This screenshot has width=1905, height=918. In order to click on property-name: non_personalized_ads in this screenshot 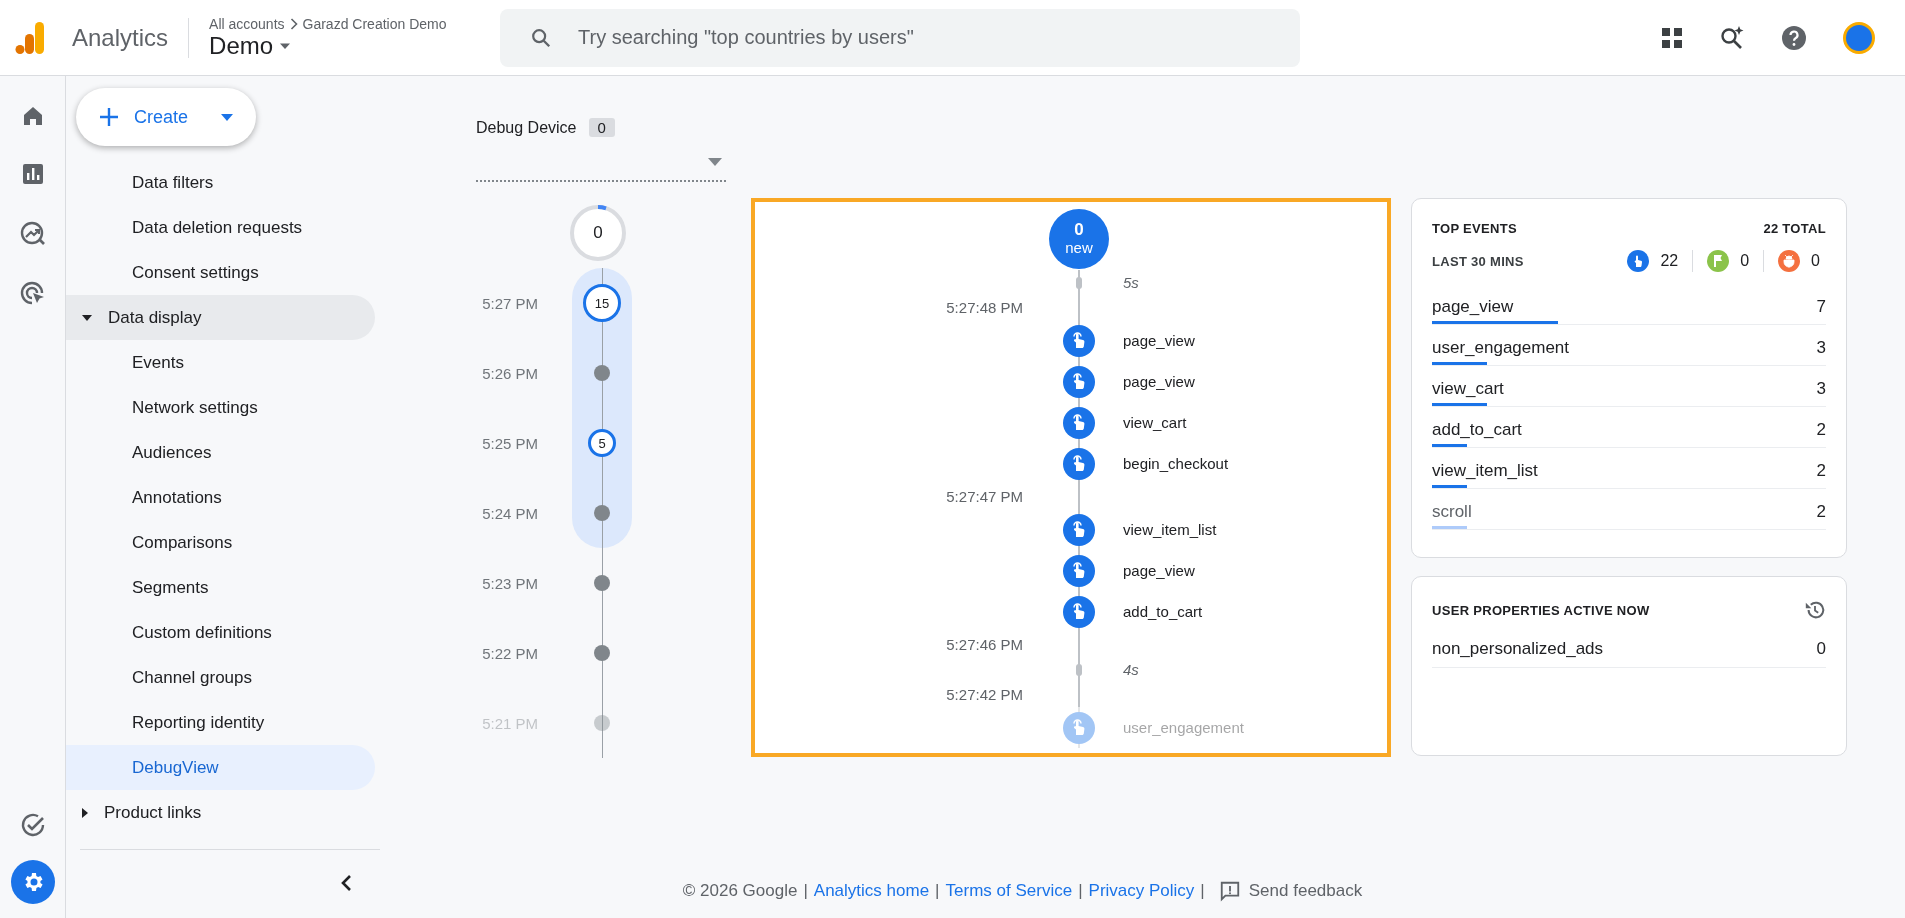, I will do `click(1518, 649)`.